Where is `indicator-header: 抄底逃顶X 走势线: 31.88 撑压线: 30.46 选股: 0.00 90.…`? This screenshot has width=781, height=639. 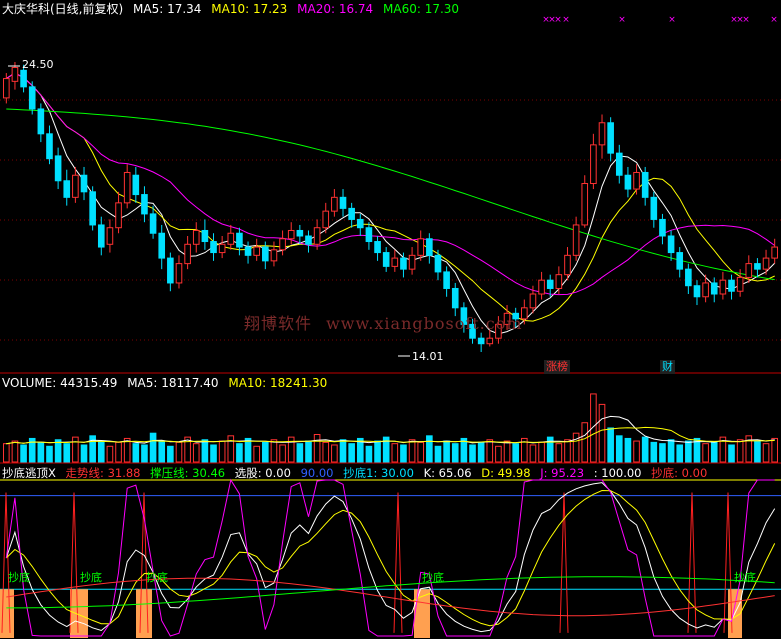 indicator-header: 抄底逃顶X 走势线: 31.88 撑压线: 30.46 选股: 0.00 90.… is located at coordinates (357, 473).